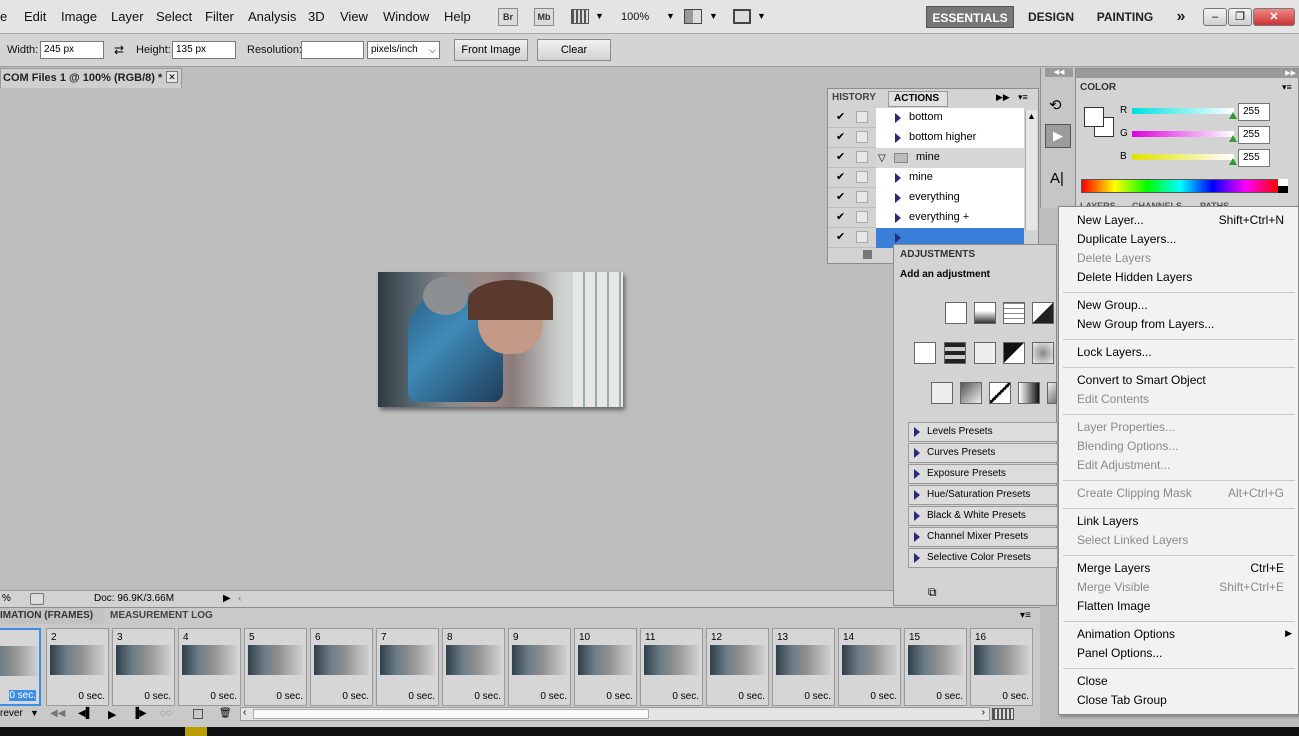 The width and height of the screenshot is (1299, 736). What do you see at coordinates (983, 453) in the screenshot?
I see `preset-row: Curves Presets` at bounding box center [983, 453].